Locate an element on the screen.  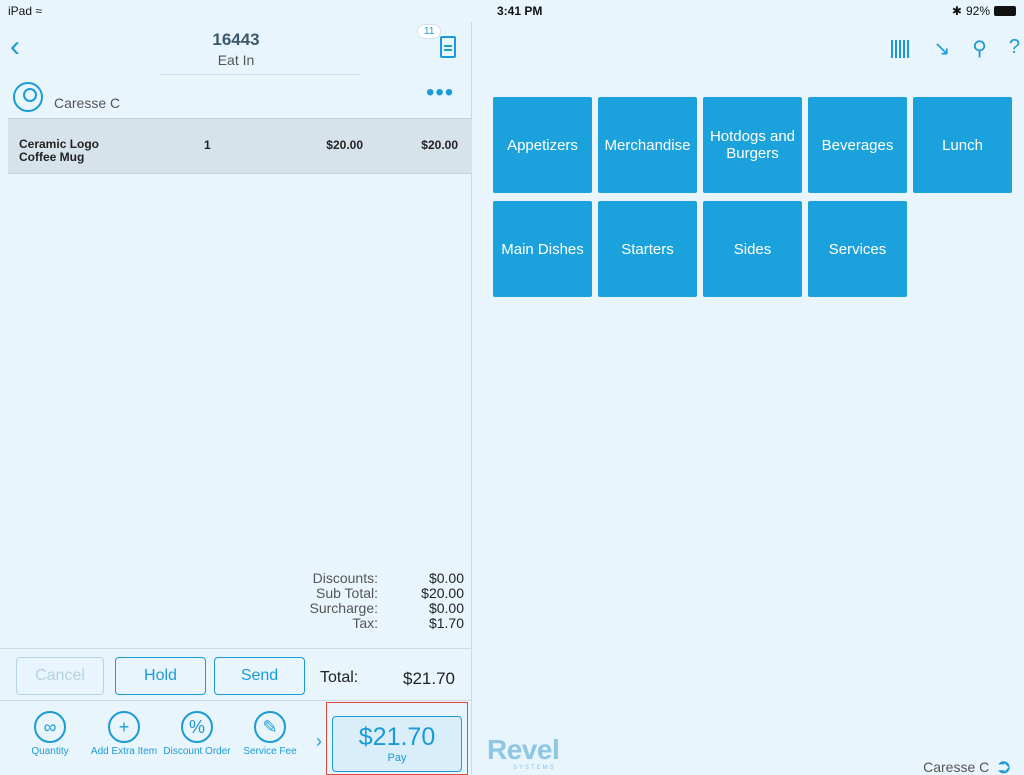
discounts-label: Discounts: is located at coordinates (345, 578).